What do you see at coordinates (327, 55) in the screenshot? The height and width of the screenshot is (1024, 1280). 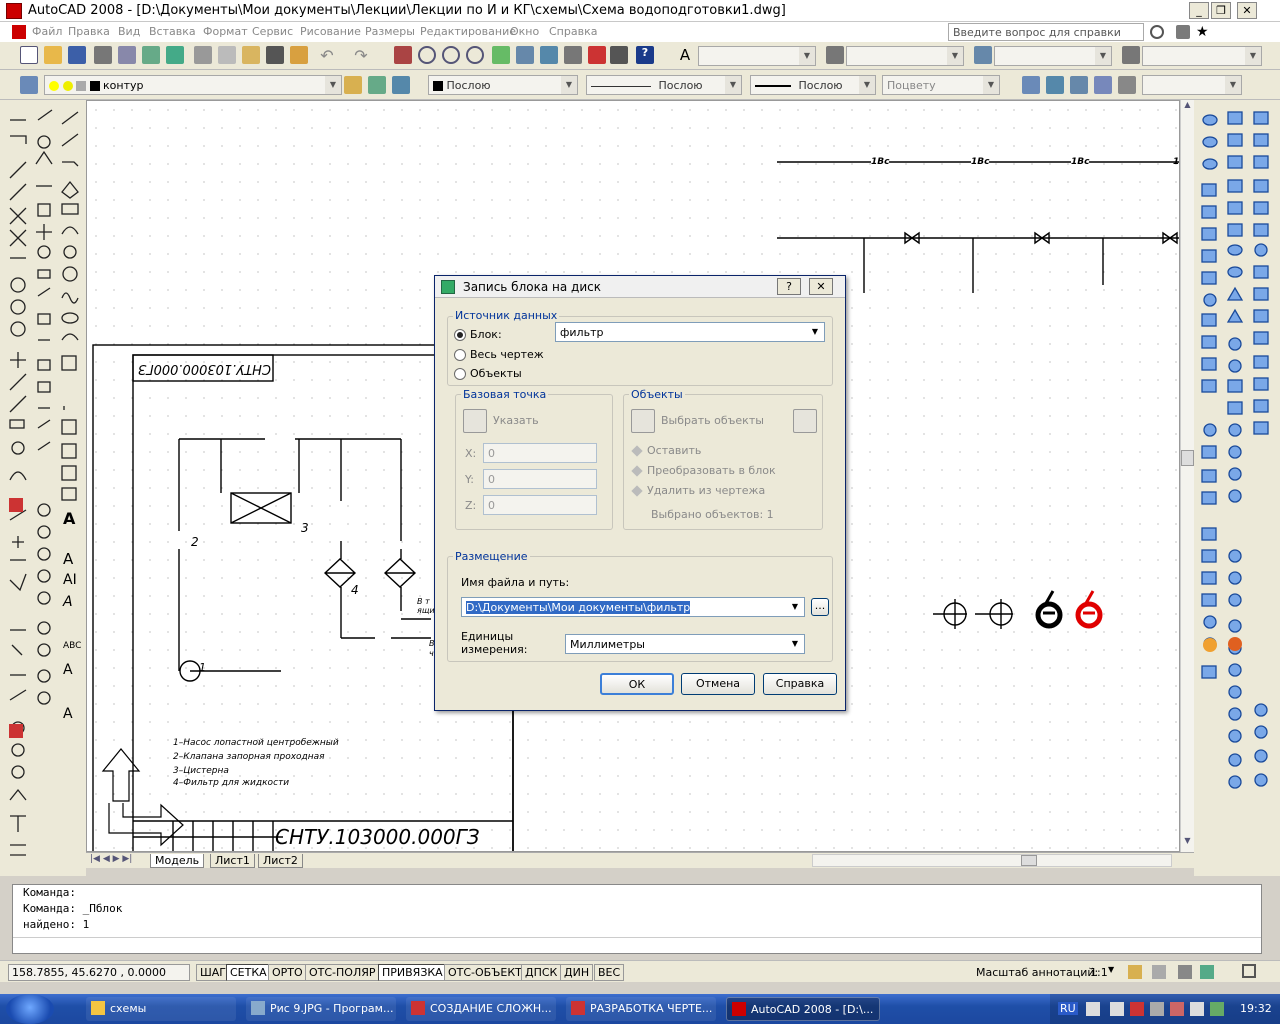 I see `undo-icon: ↶` at bounding box center [327, 55].